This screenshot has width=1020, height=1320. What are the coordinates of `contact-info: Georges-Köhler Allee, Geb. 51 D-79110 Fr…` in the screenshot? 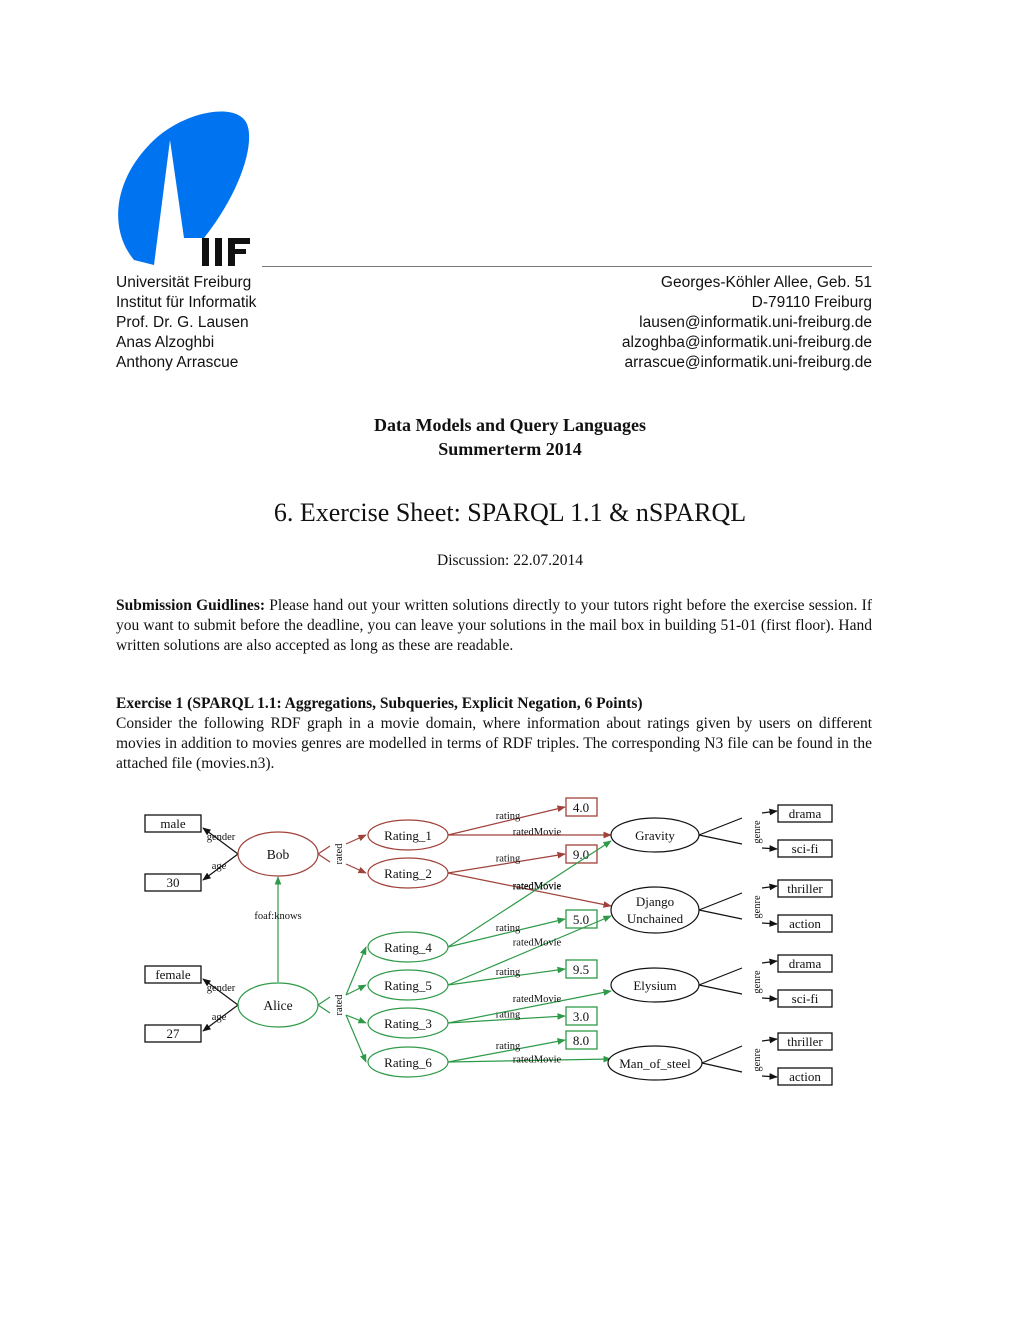 It's located at (747, 323).